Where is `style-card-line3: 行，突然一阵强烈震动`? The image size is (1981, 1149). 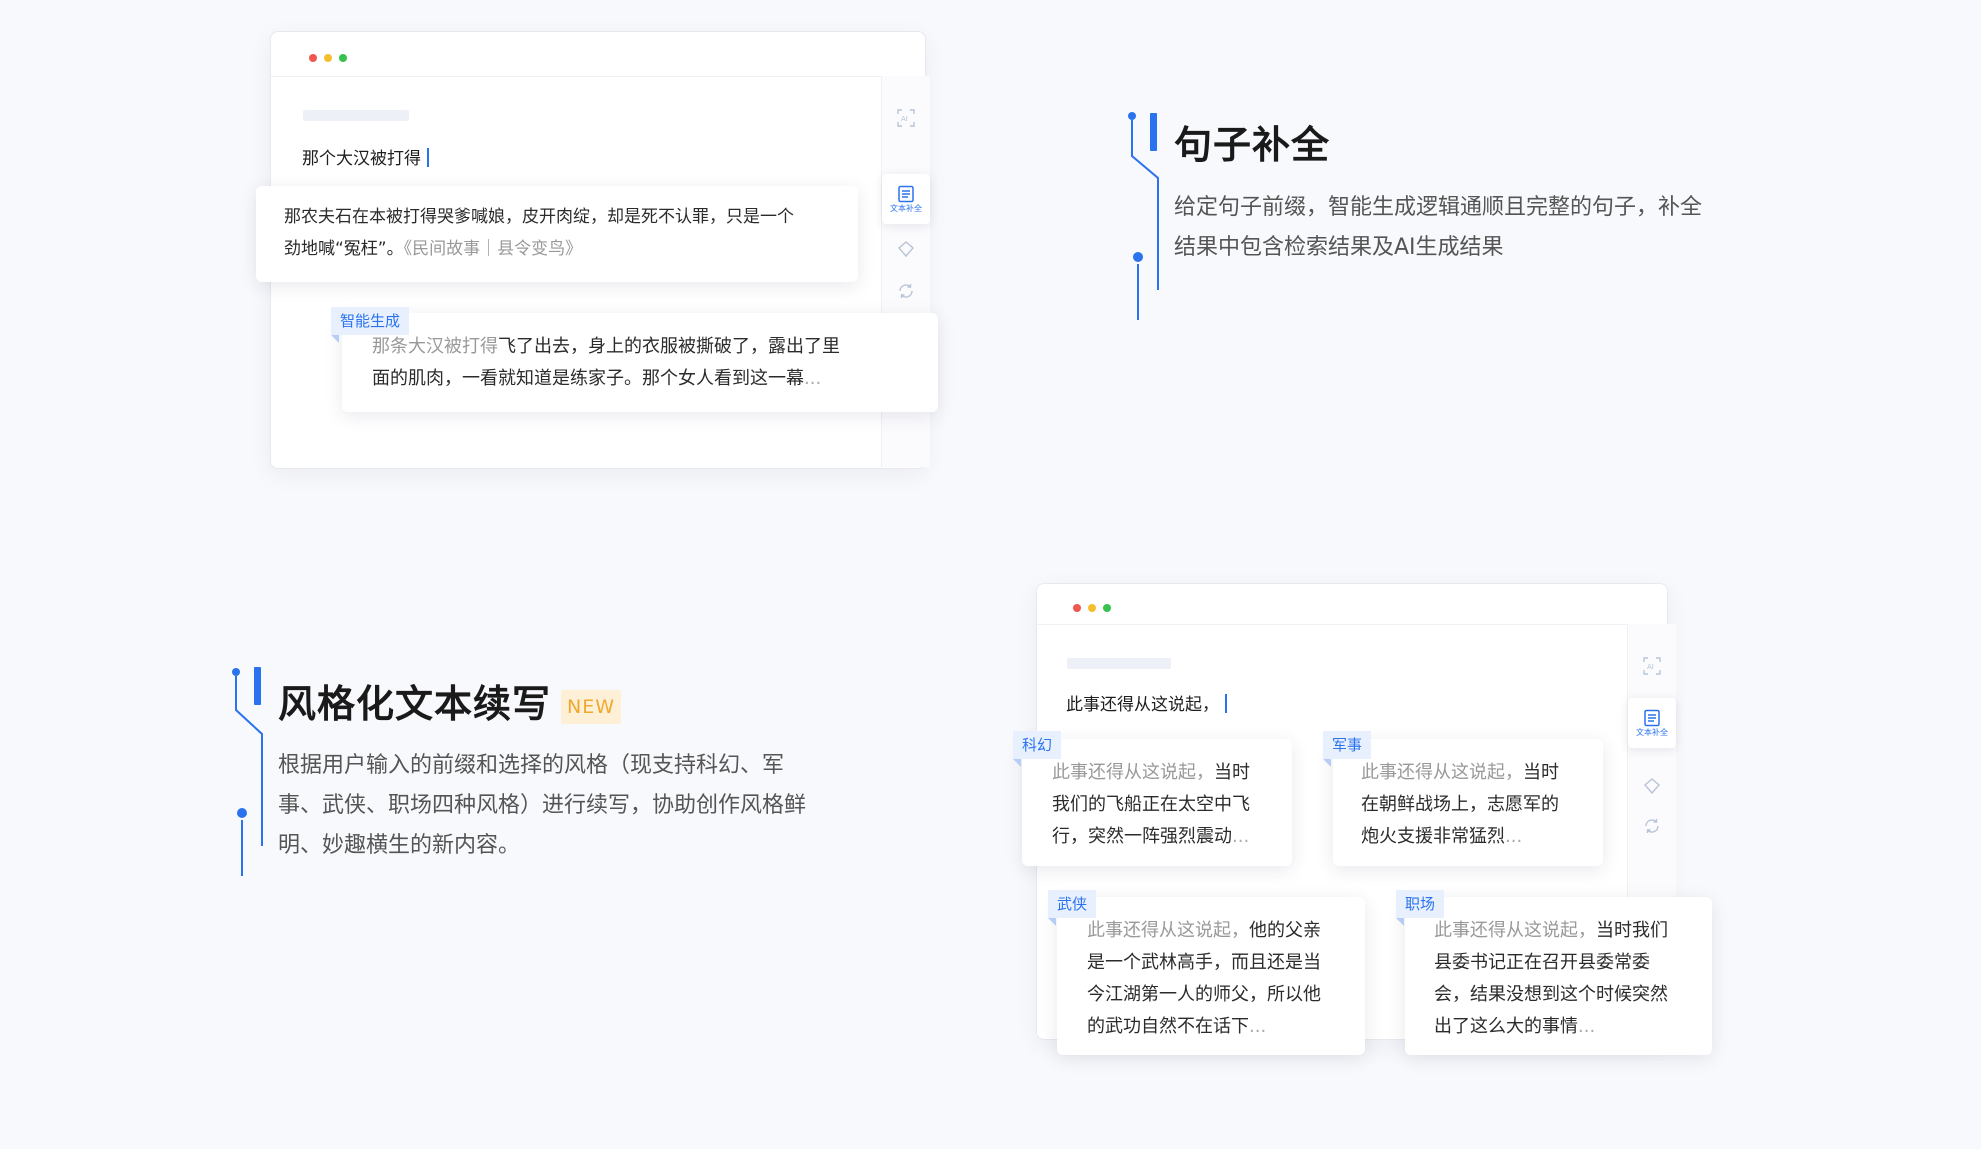
style-card-line3: 行，突然一阵强烈震动 is located at coordinates (1142, 836).